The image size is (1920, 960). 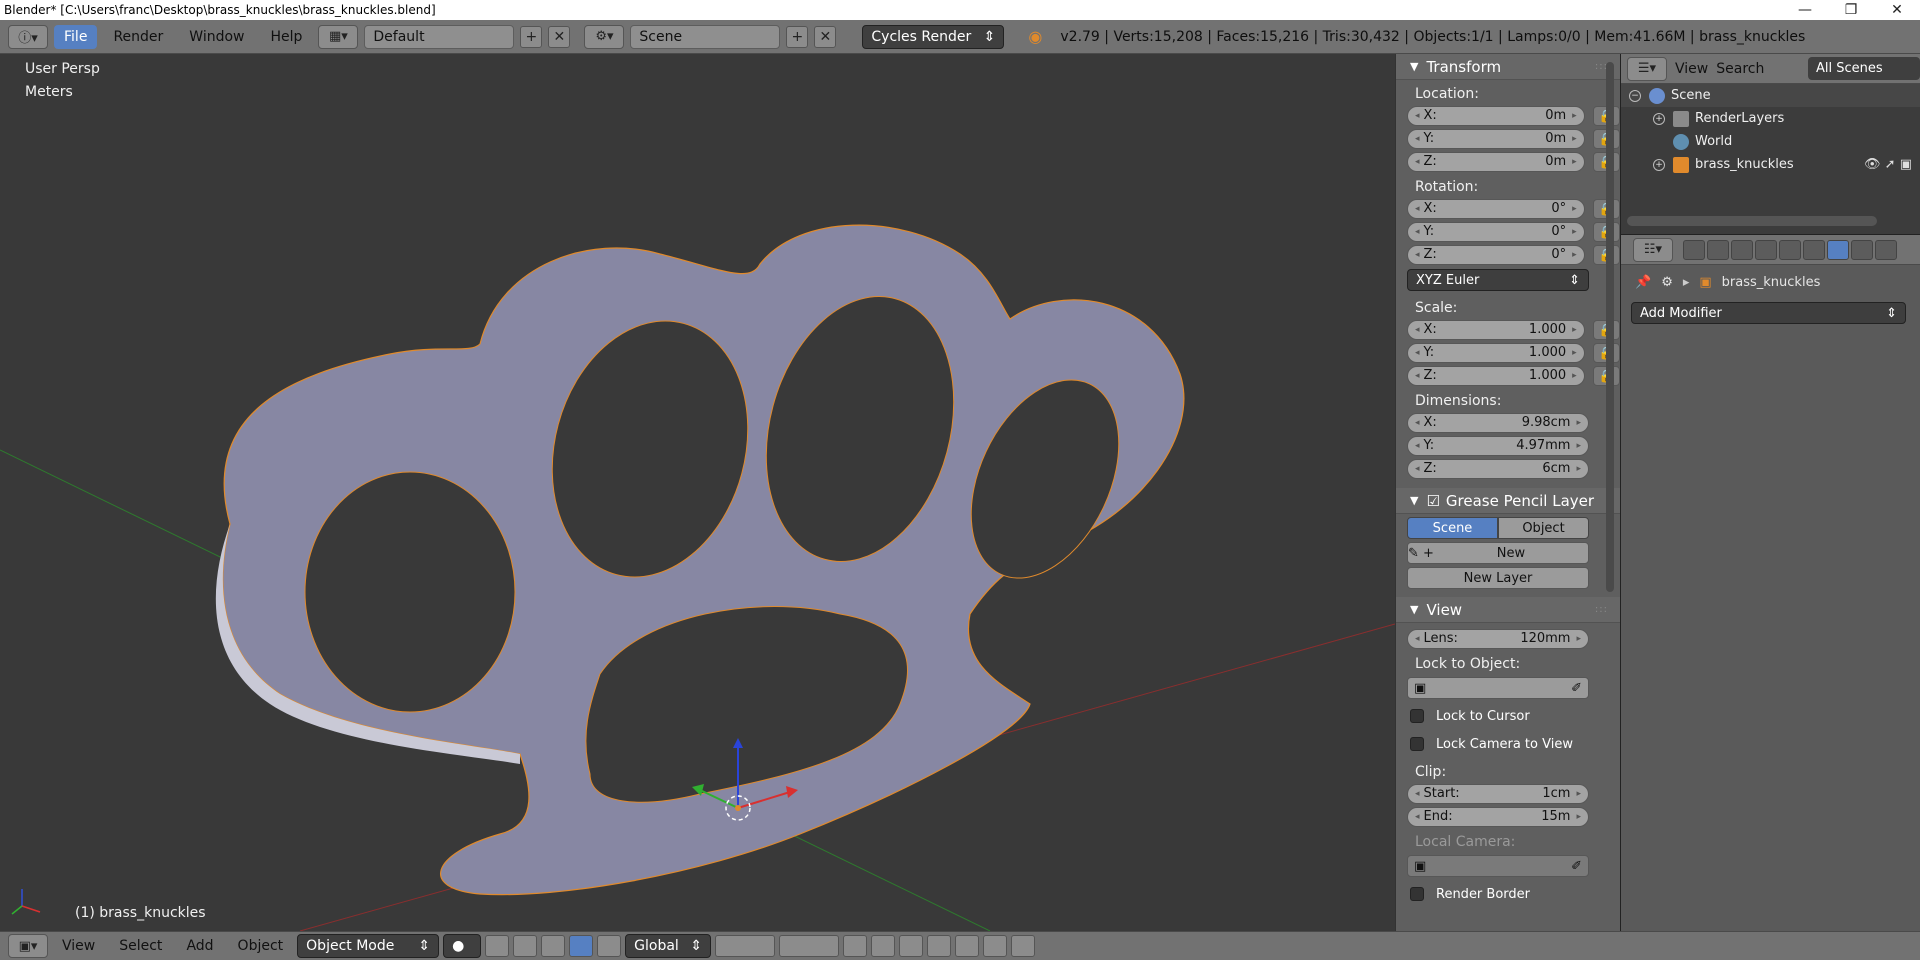 What do you see at coordinates (581, 946) in the screenshot?
I see `rotate-manipulator-icon` at bounding box center [581, 946].